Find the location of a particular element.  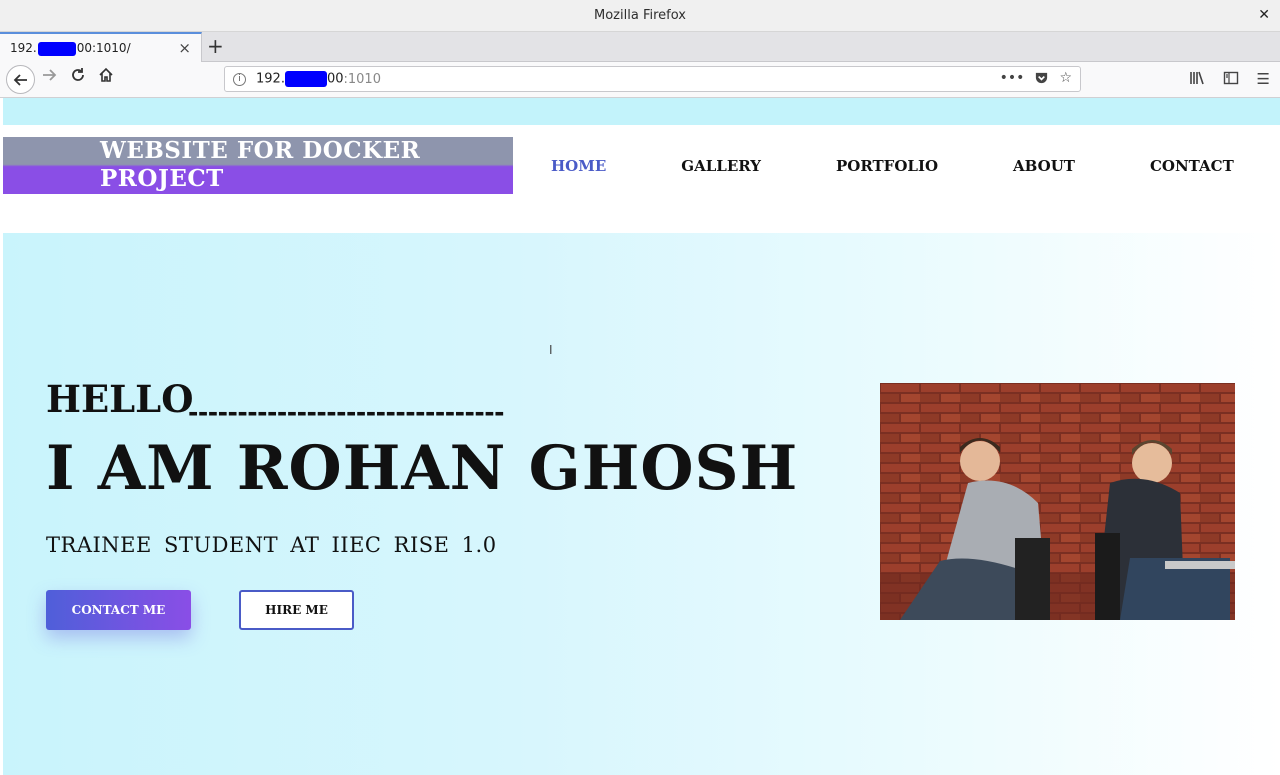

more-icon: ••• is located at coordinates (1012, 79).